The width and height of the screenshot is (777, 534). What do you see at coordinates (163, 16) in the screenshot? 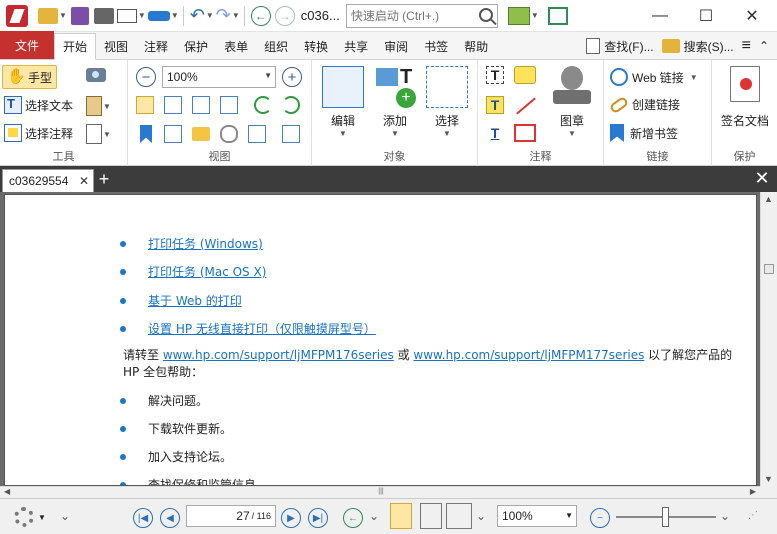
I see `scan-button: ▼` at bounding box center [163, 16].